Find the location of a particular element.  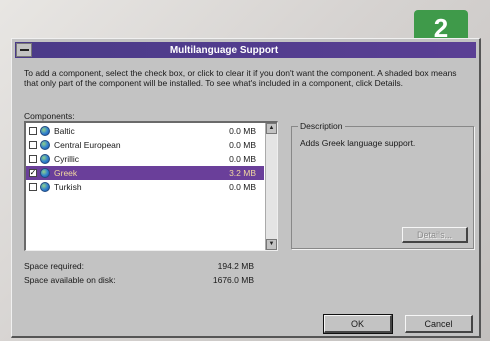

space-required-row: Space required: 194.2 MB is located at coordinates (149, 266).